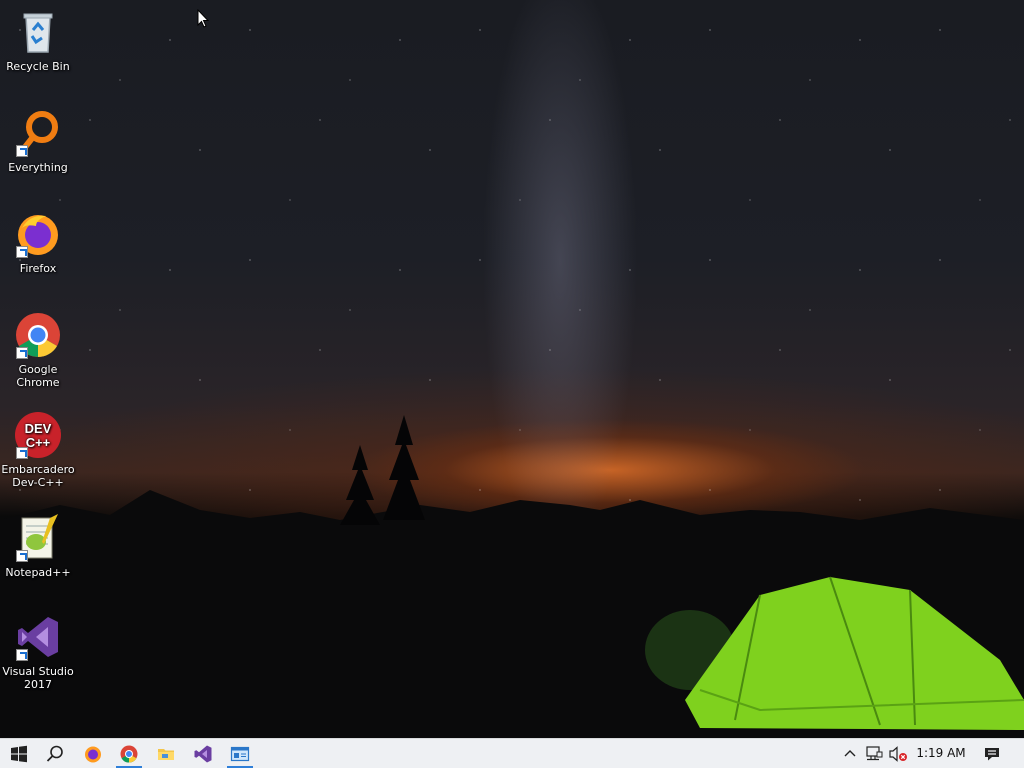  I want to click on show-hidden-icons-button, so click(850, 753).